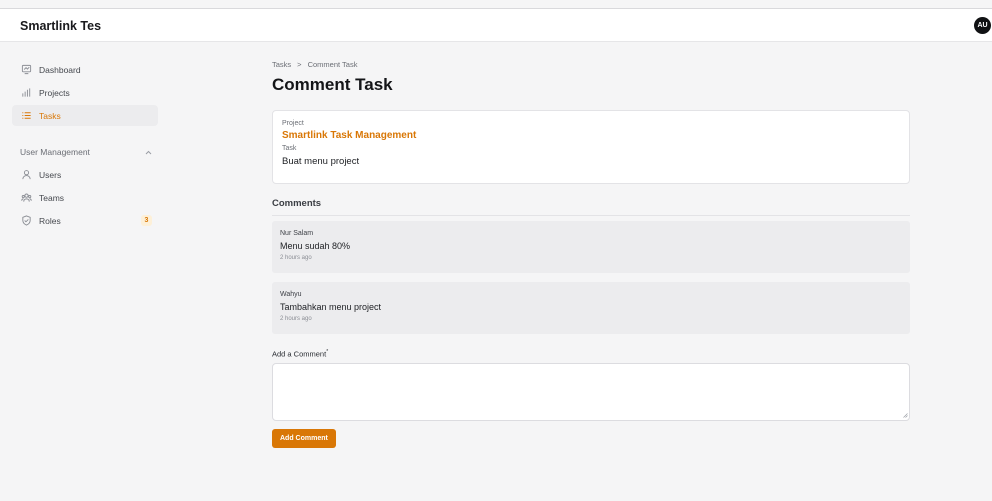  I want to click on top-bar: Smartlink Tes AU, so click(496, 25).